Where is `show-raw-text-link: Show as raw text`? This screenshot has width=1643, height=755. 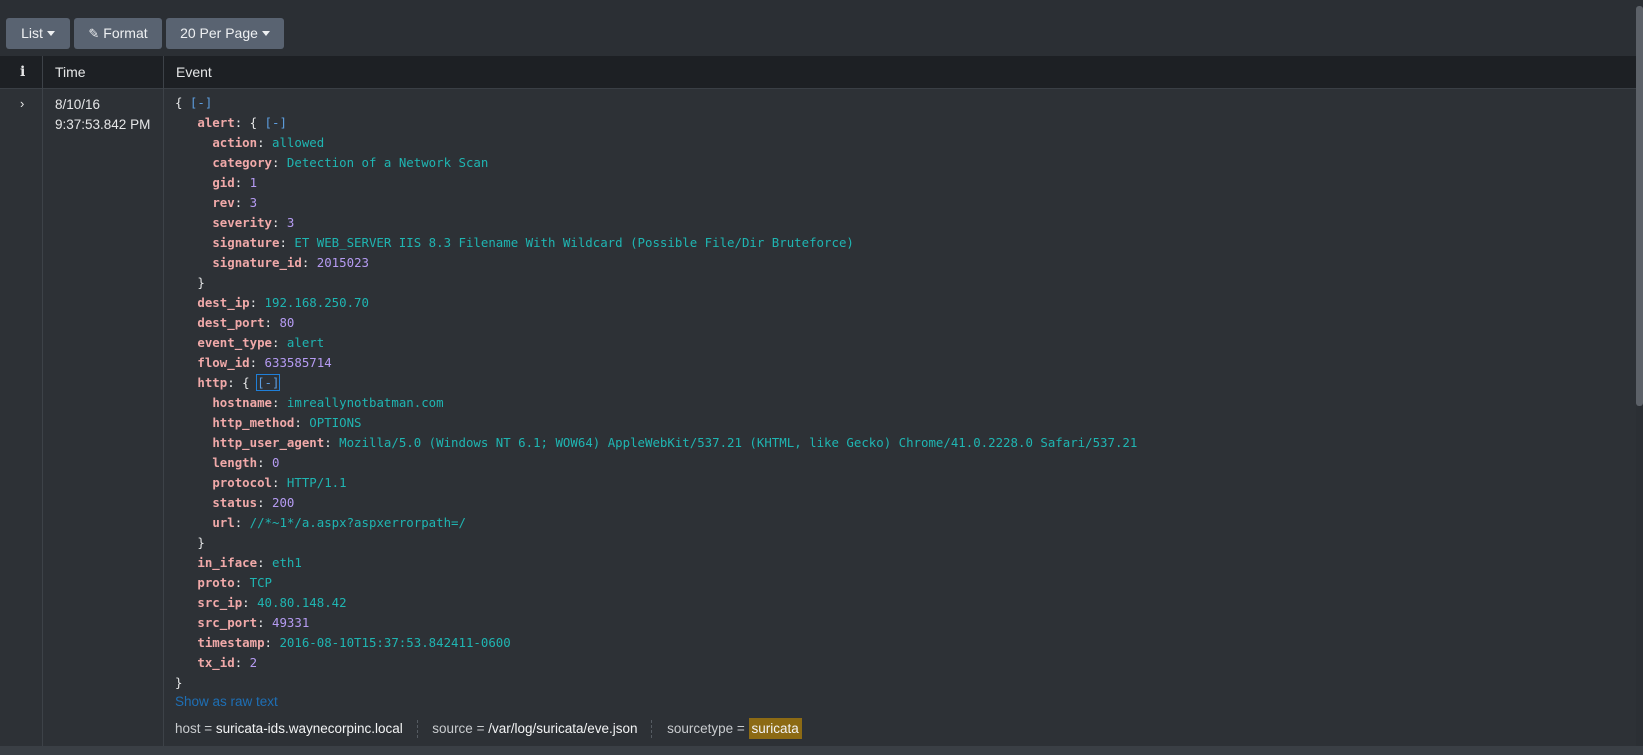
show-raw-text-link: Show as raw text is located at coordinates (226, 701).